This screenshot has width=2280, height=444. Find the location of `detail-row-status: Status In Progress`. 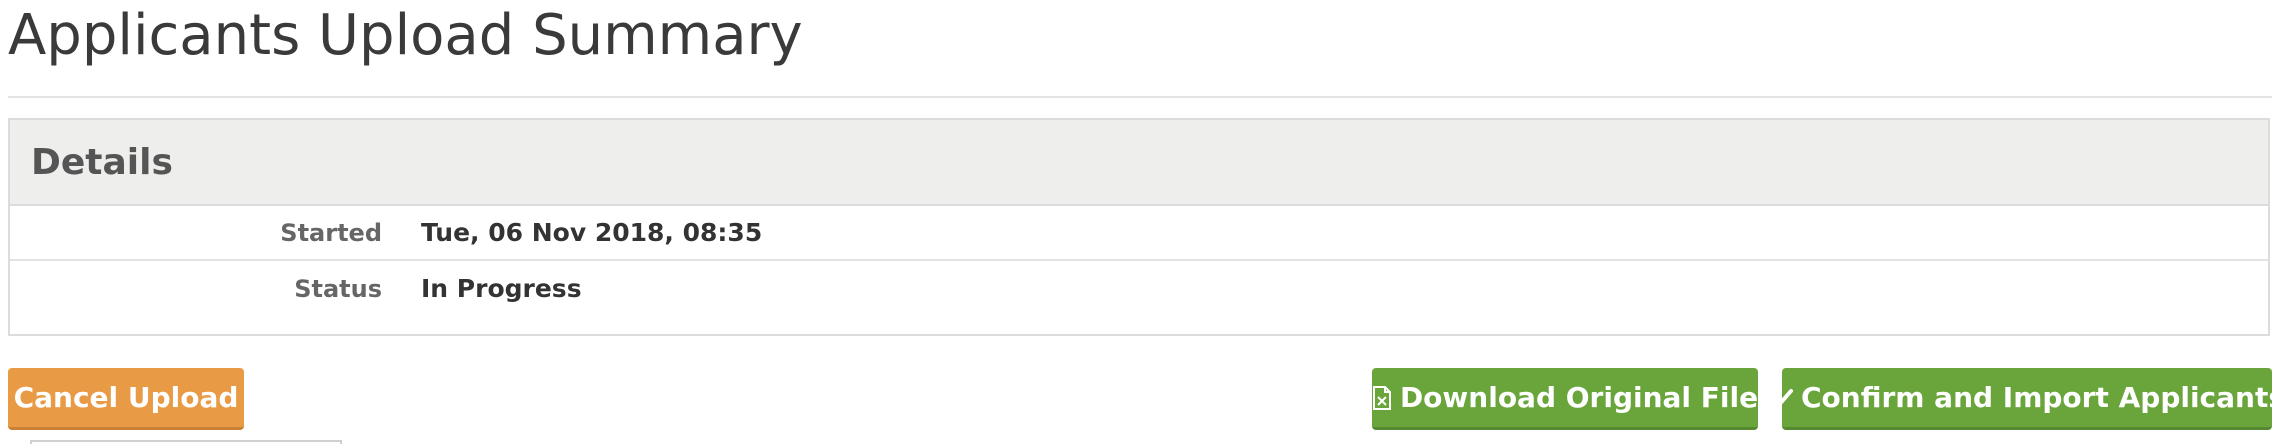

detail-row-status: Status In Progress is located at coordinates (1139, 288).